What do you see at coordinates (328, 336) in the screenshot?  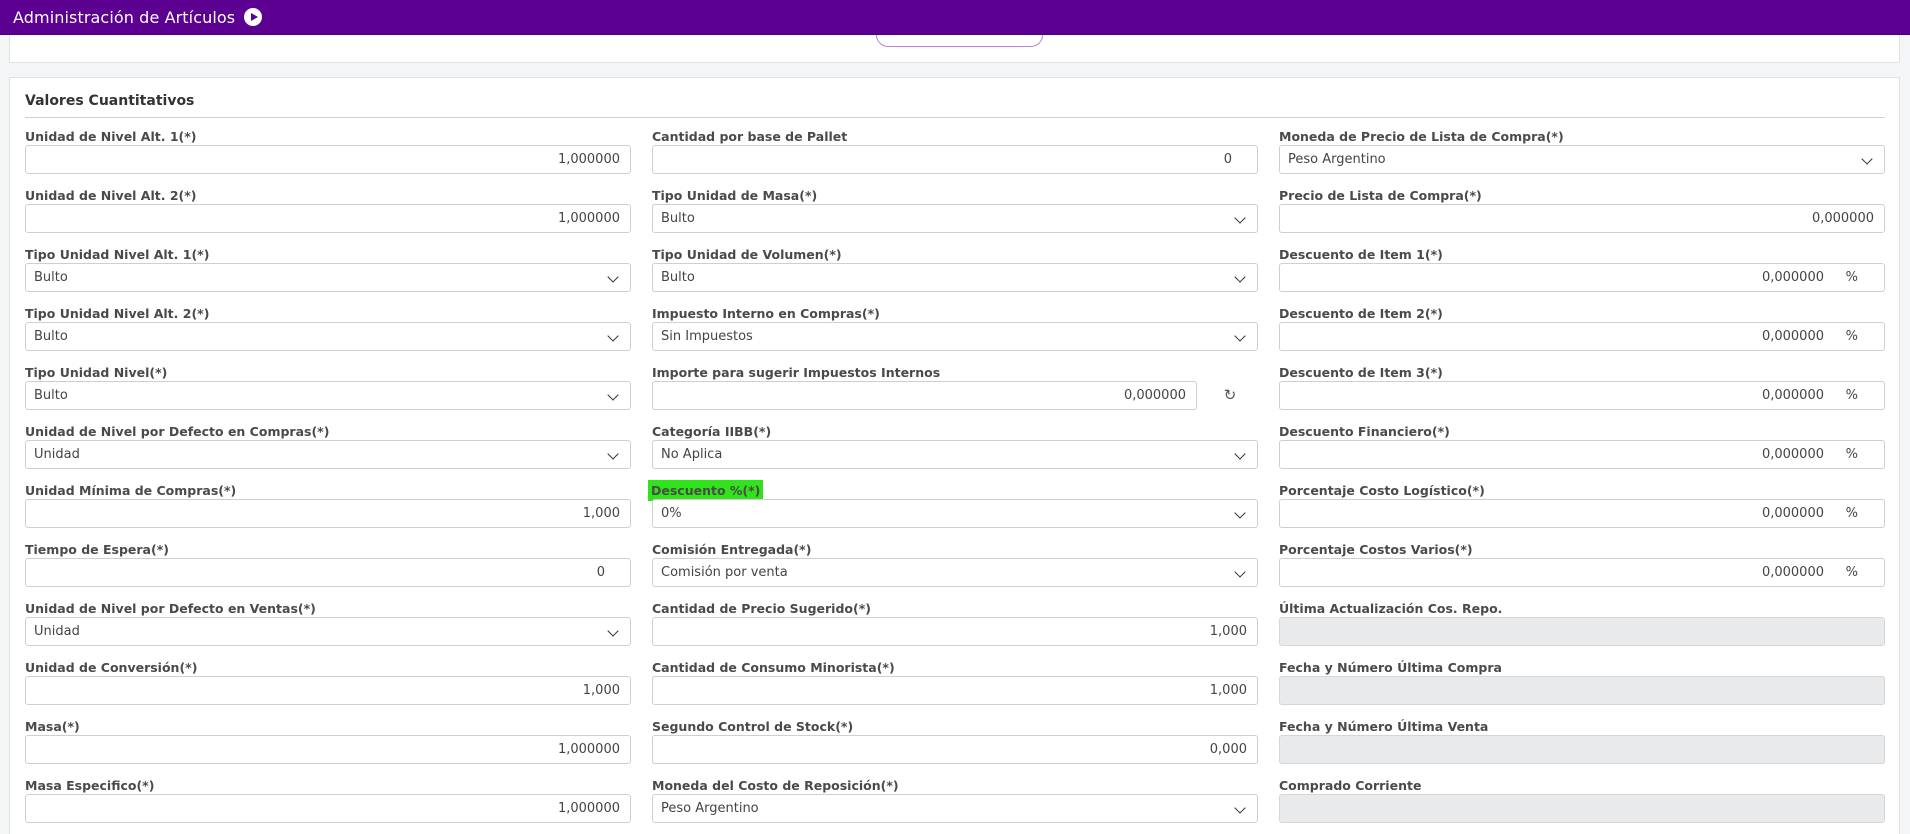 I see `tipo-unidad-nivel-alt2-select: Bulto` at bounding box center [328, 336].